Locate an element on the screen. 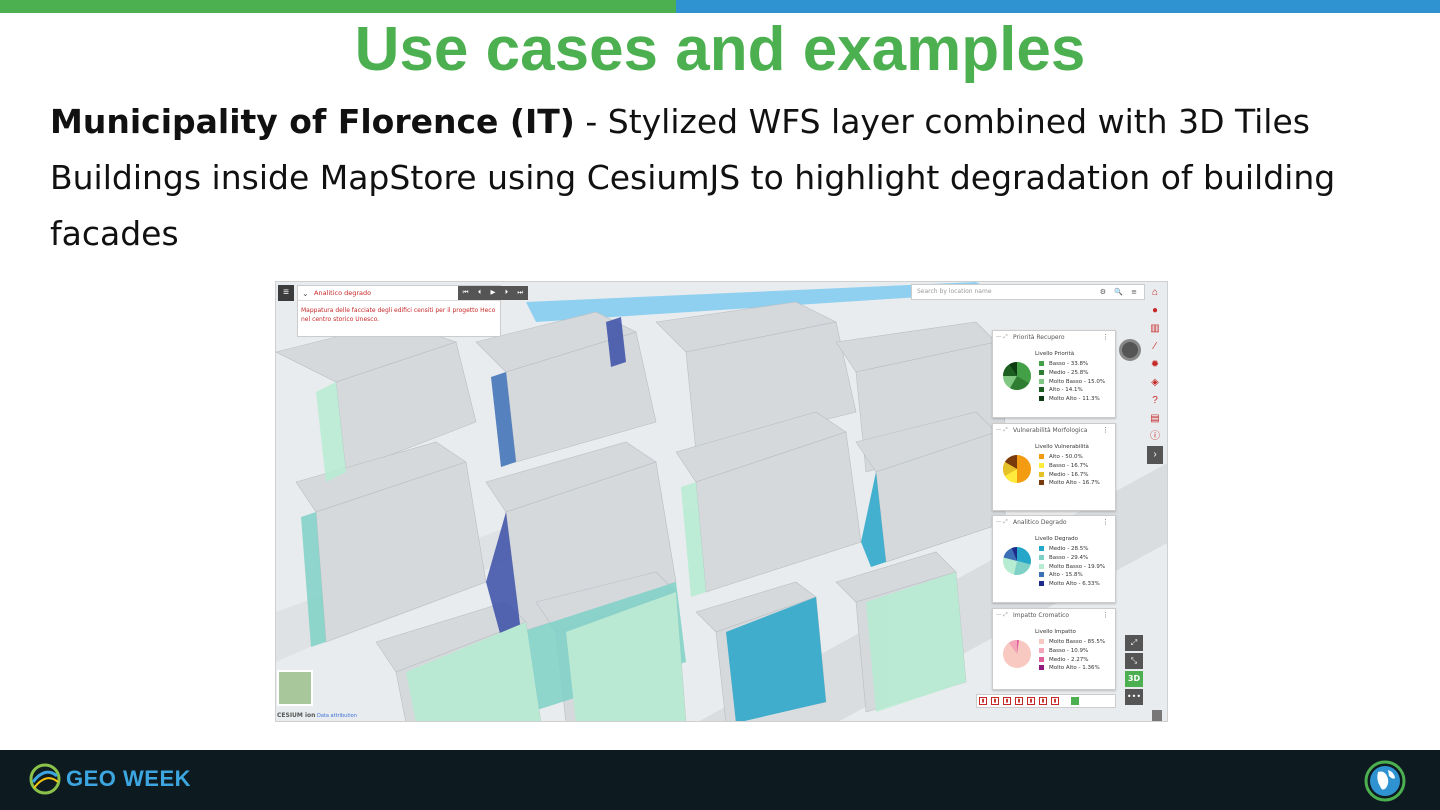 The width and height of the screenshot is (1440, 810). legend-item: Medio - 2.27% is located at coordinates (1072, 660).